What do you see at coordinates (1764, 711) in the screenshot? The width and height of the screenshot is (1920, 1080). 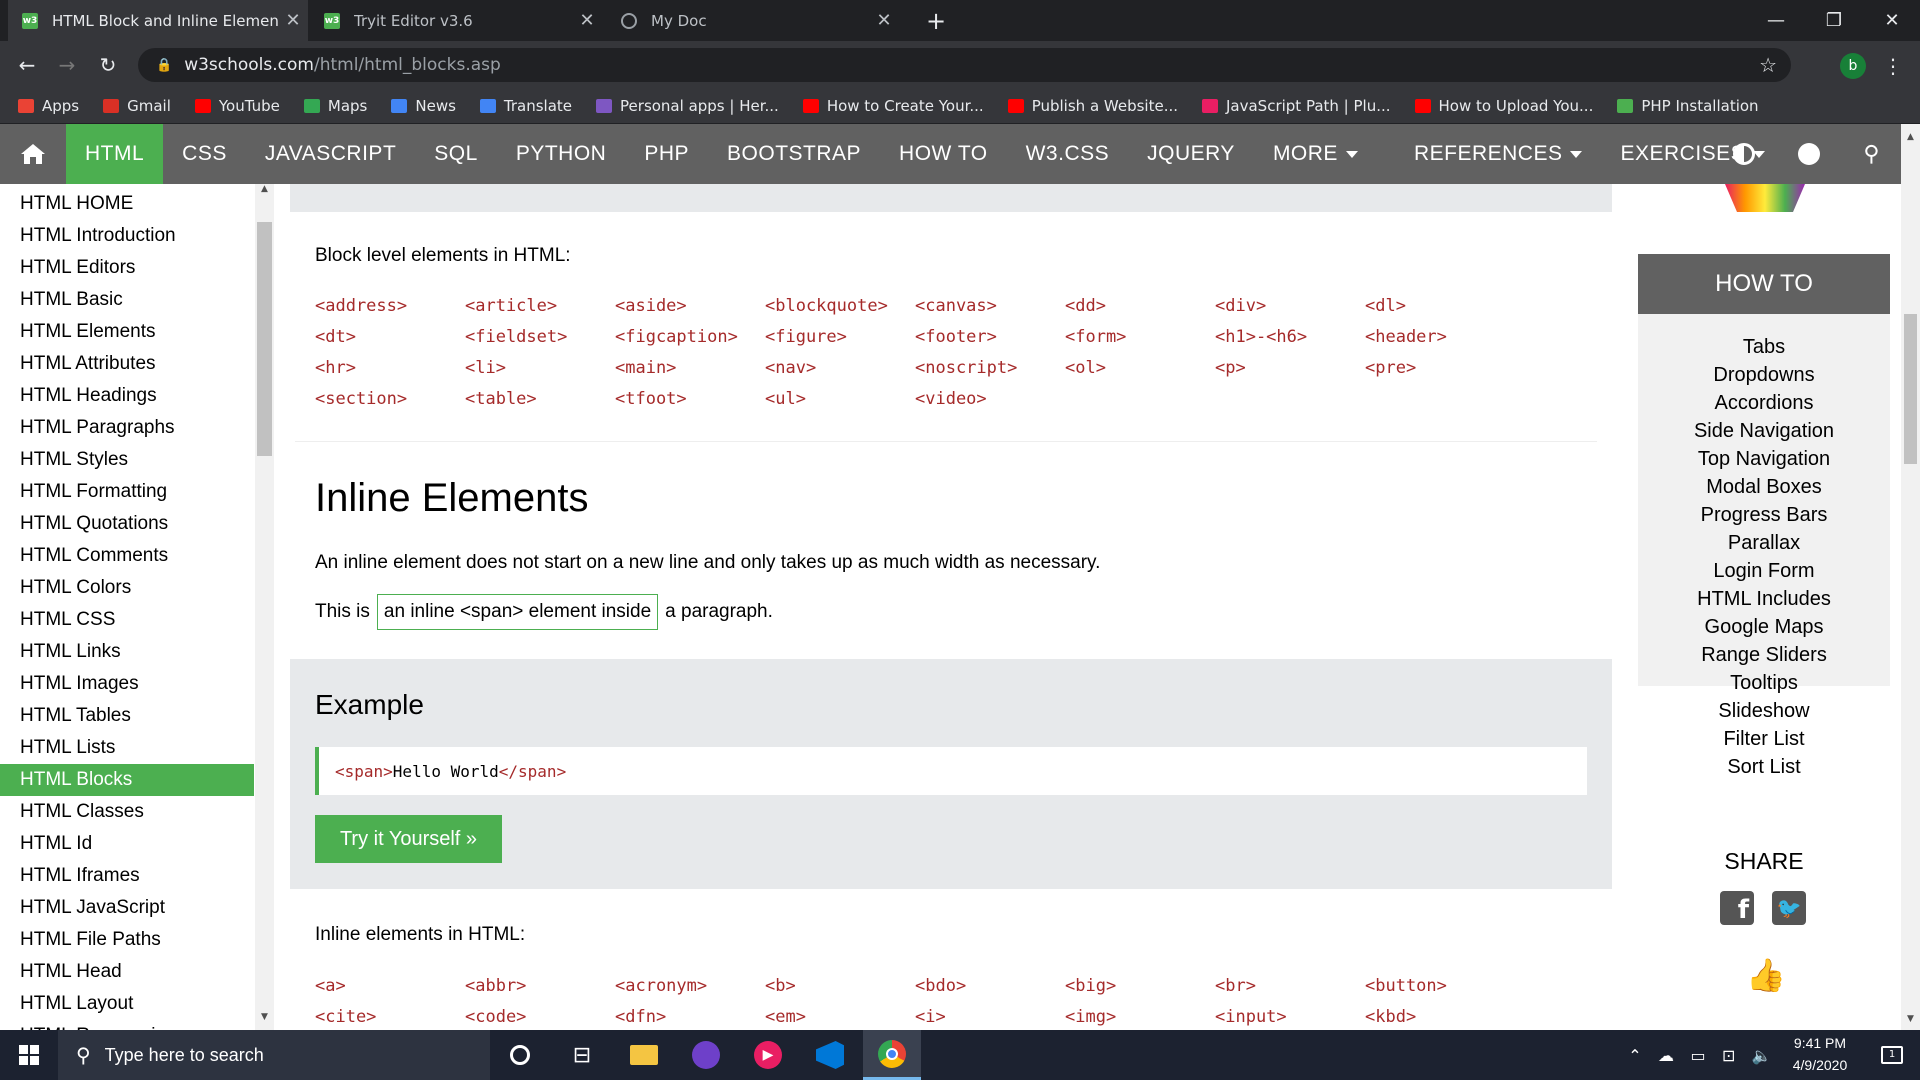 I see `howto-link: Slideshow` at bounding box center [1764, 711].